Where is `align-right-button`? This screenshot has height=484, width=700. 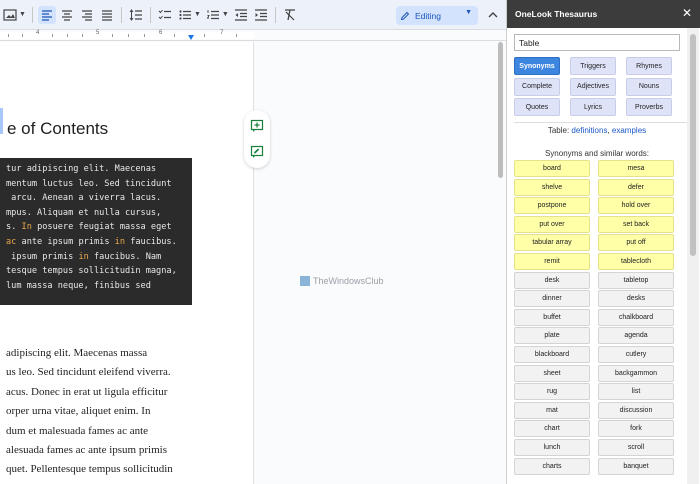 align-right-button is located at coordinates (87, 15).